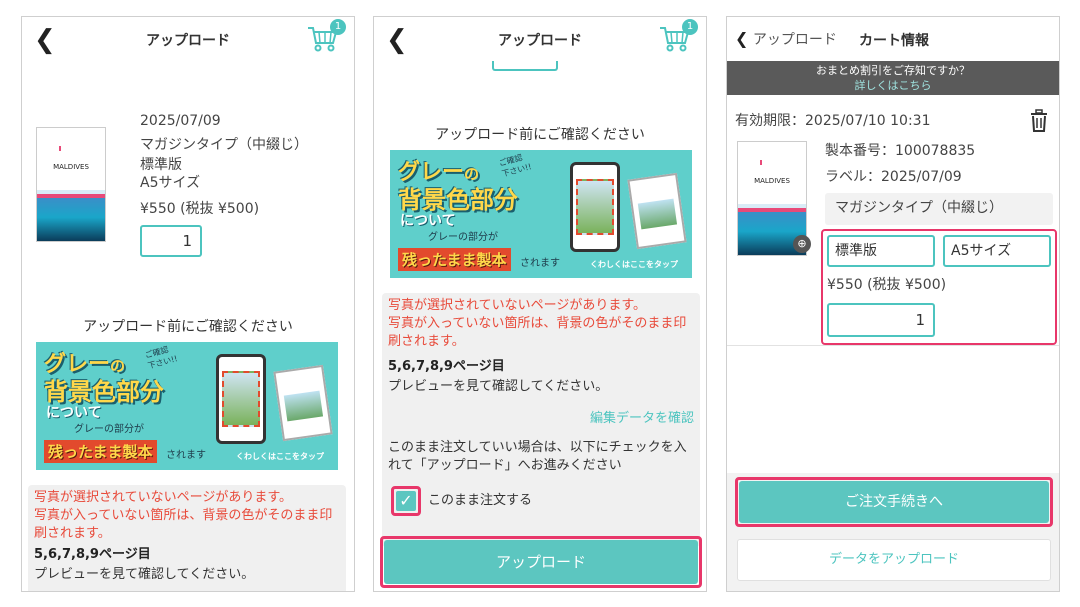 This screenshot has width=1080, height=607. What do you see at coordinates (900, 151) in the screenshot?
I see `product-number: 製本番号：100078835` at bounding box center [900, 151].